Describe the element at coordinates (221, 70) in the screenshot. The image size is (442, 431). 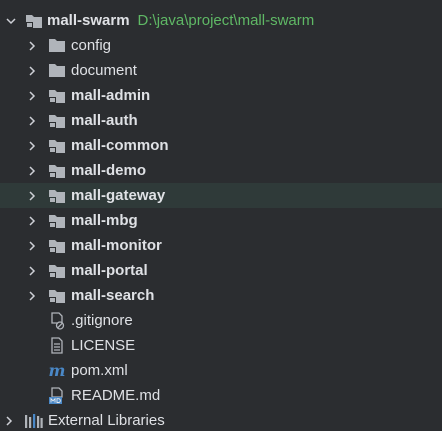
I see `tree-row-document: document` at that location.